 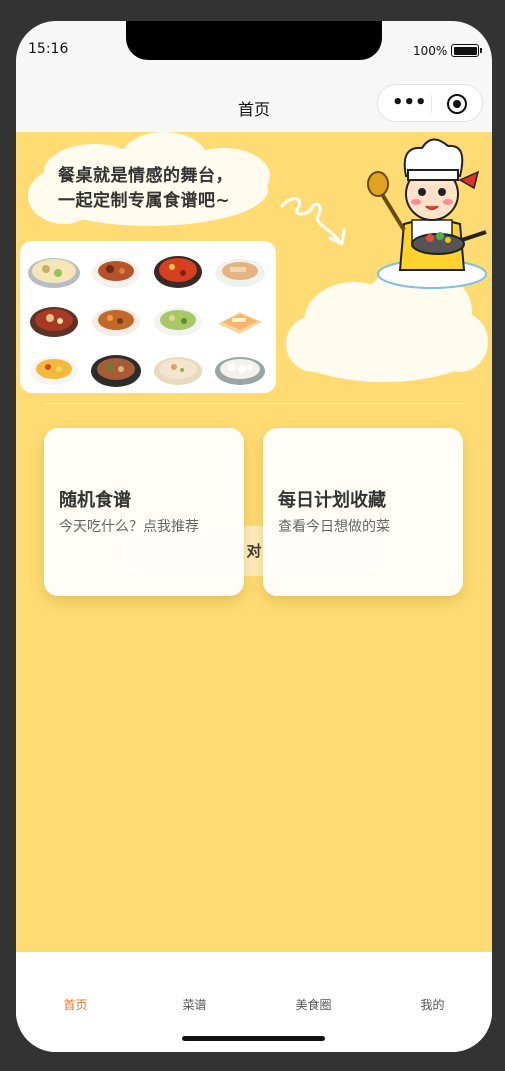 I want to click on tab-food-circle: 美食圈, so click(x=313, y=1004).